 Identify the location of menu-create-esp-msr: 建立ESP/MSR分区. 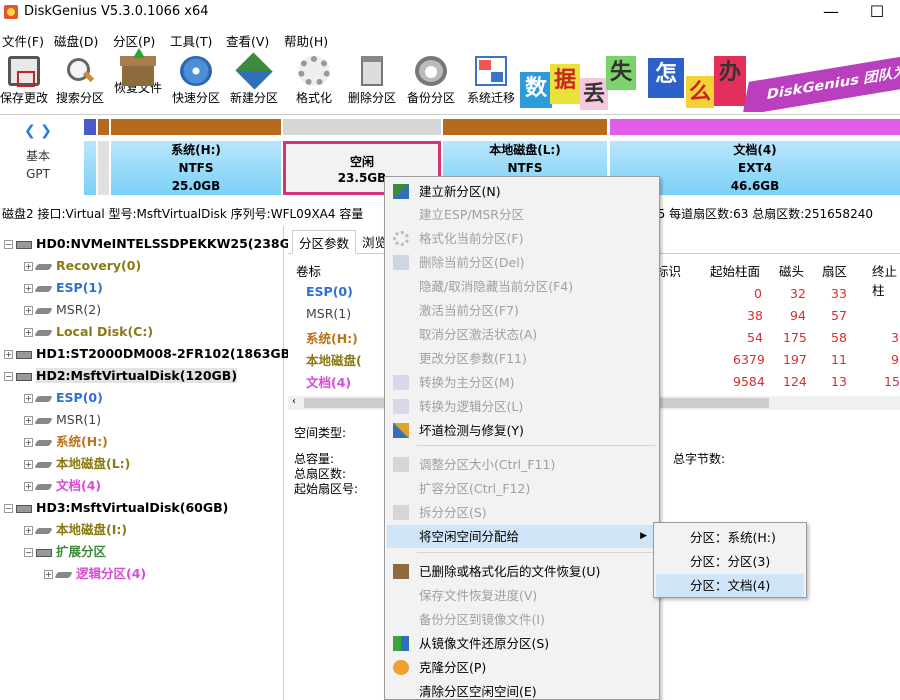
(522, 214).